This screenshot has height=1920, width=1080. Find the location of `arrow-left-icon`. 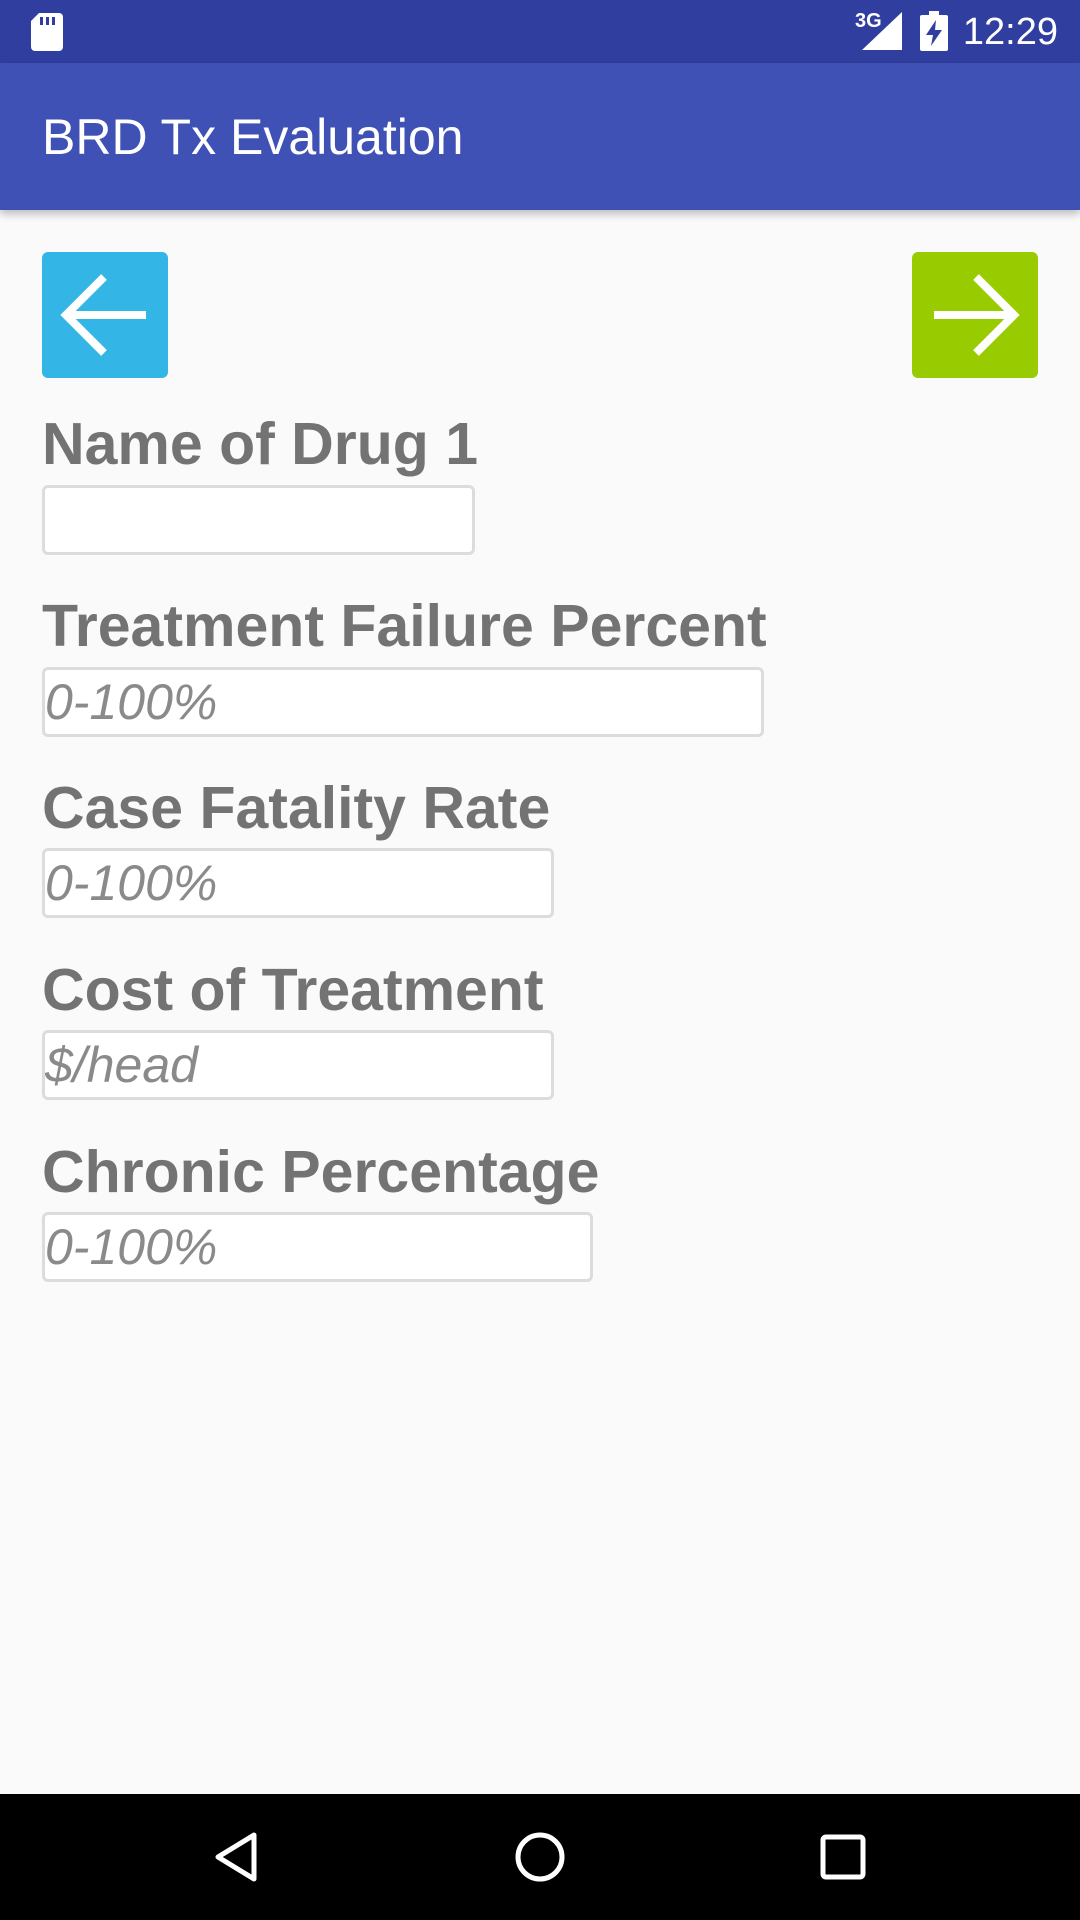

arrow-left-icon is located at coordinates (103, 315).